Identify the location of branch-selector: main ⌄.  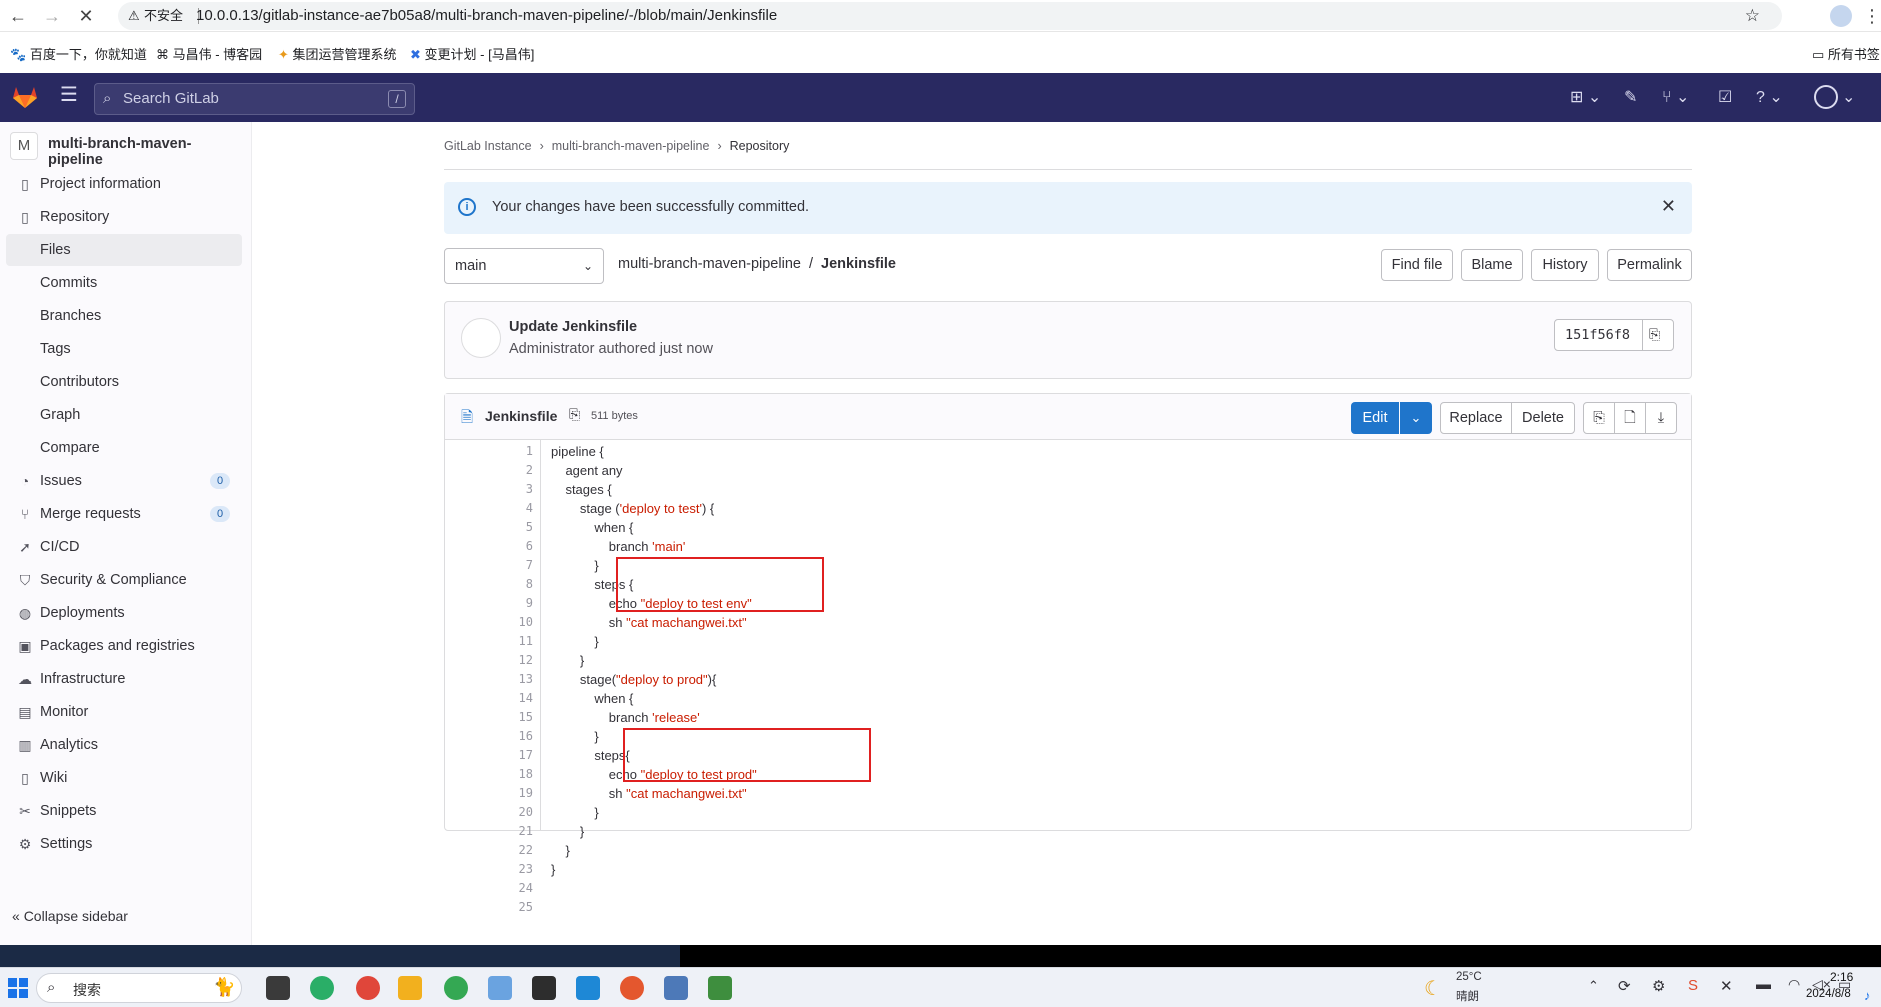
(524, 266).